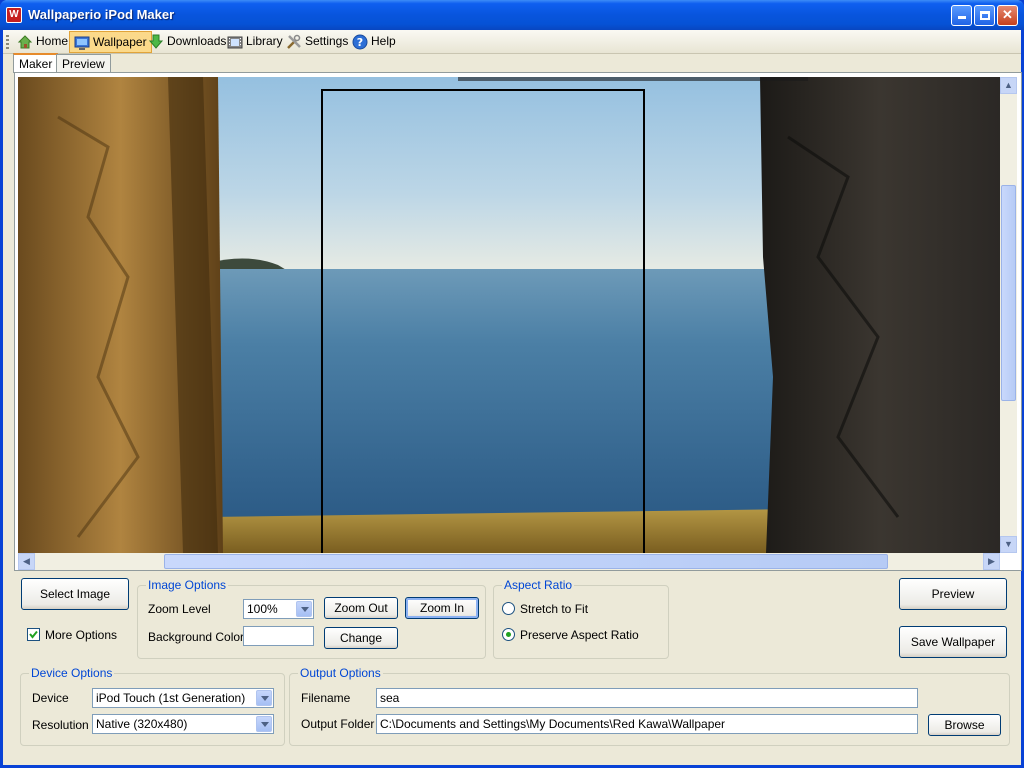 Image resolution: width=1024 pixels, height=768 pixels. What do you see at coordinates (25, 42) in the screenshot?
I see `home-icon` at bounding box center [25, 42].